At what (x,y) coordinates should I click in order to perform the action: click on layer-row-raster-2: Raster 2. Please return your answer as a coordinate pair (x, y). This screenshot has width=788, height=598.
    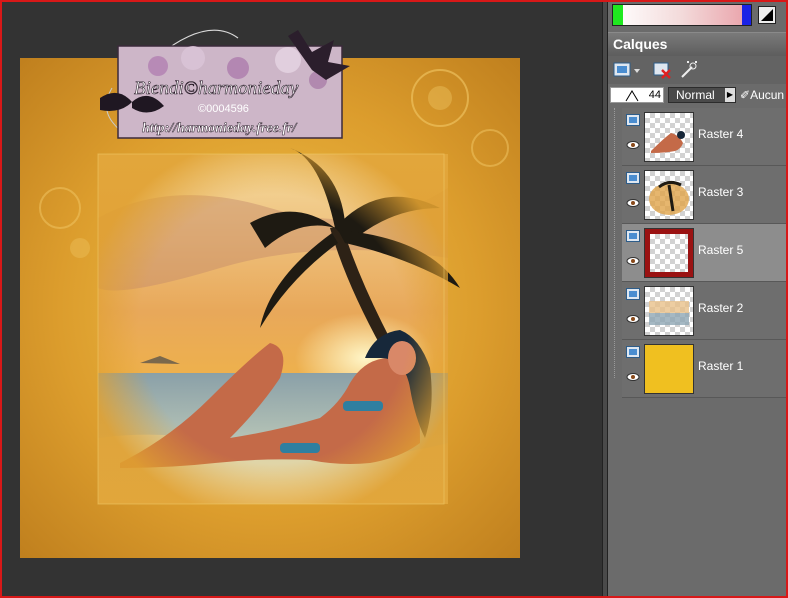
    Looking at the image, I should click on (704, 311).